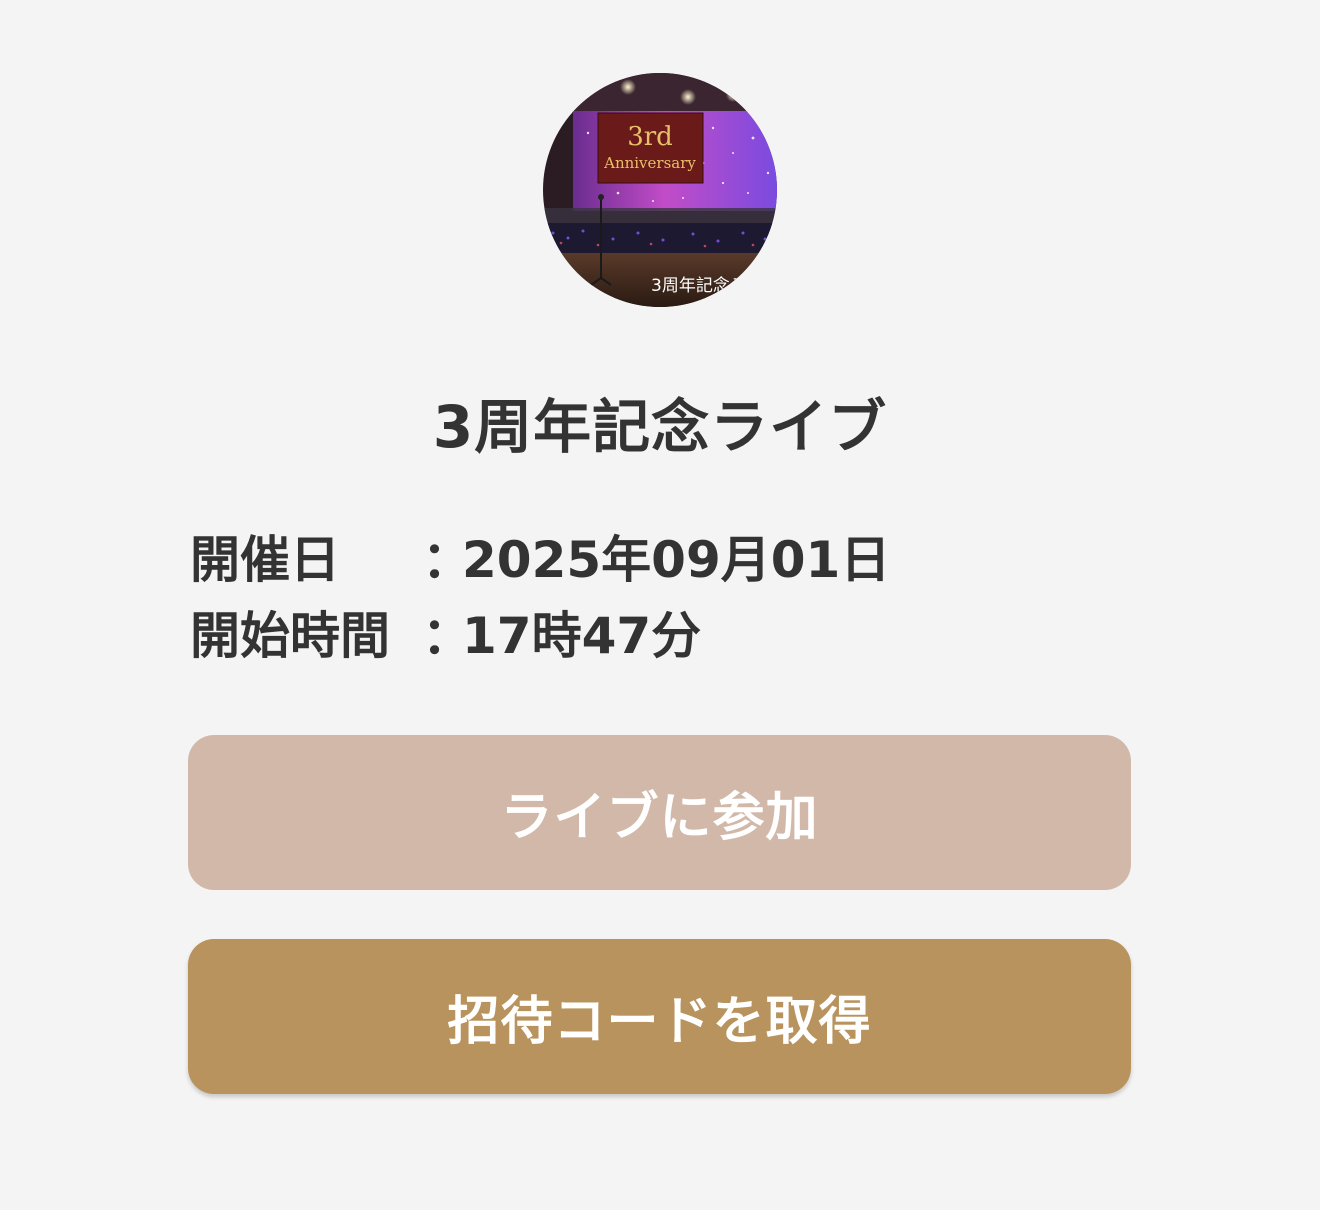 The image size is (1320, 1210). I want to click on date-row: 開催日 ： 2025年09月01日, so click(540, 556).